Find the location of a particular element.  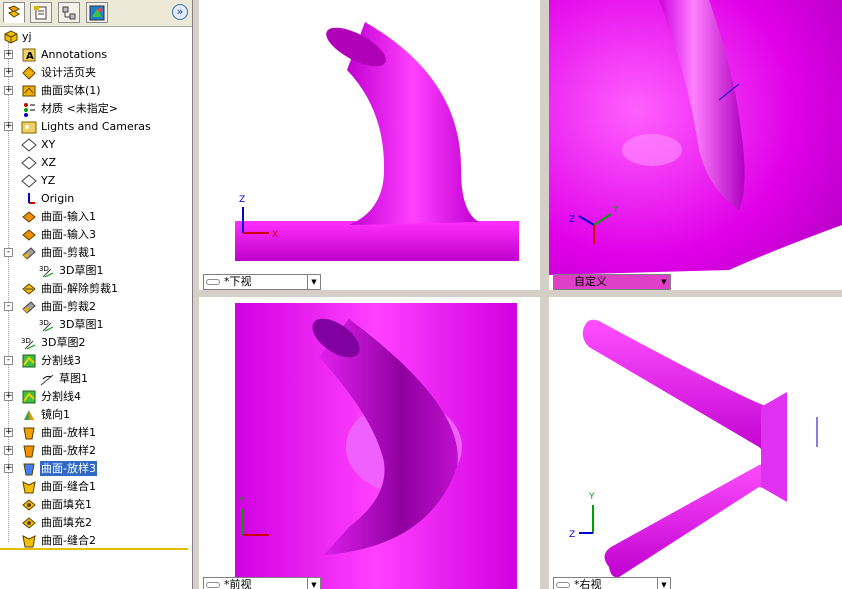

tree-item: + Lights and Cameras is located at coordinates (96, 127).